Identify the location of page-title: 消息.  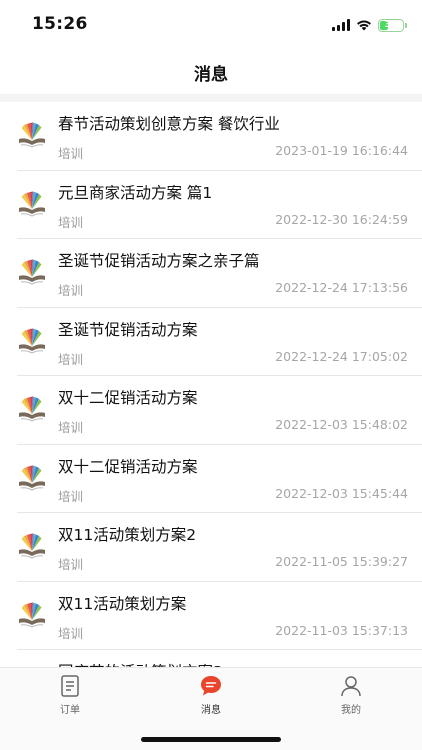
(211, 74).